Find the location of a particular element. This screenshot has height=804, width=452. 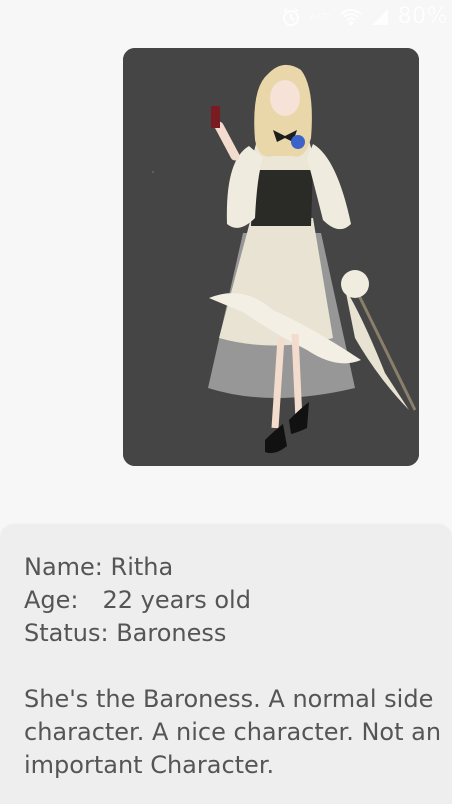

name-line: Name: Ritha is located at coordinates (236, 567).